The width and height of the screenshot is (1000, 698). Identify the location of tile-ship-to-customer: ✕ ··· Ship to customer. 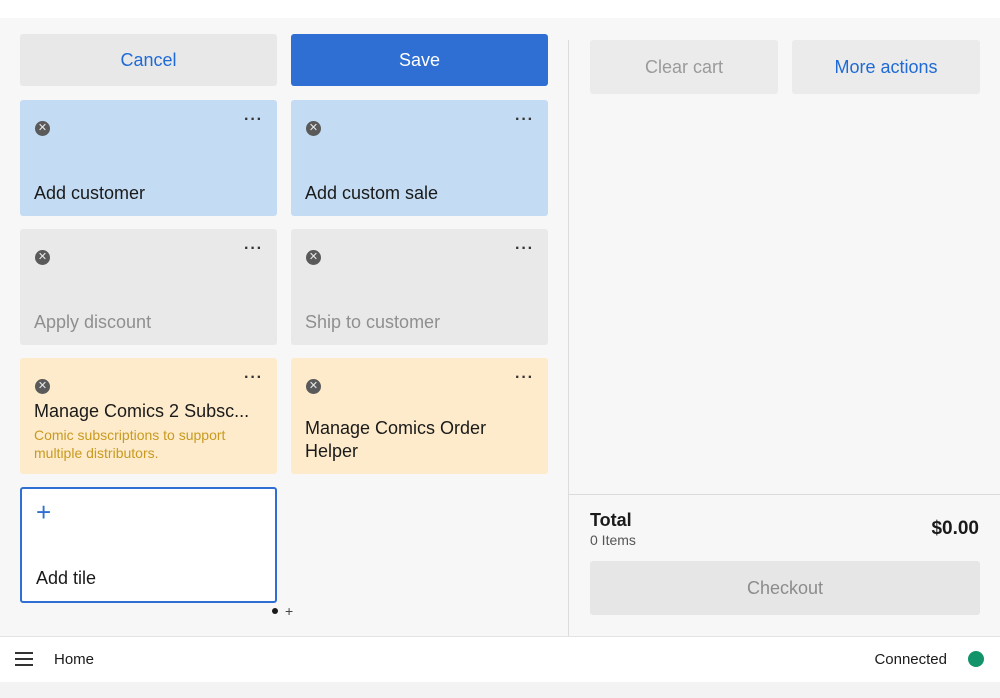
(419, 287).